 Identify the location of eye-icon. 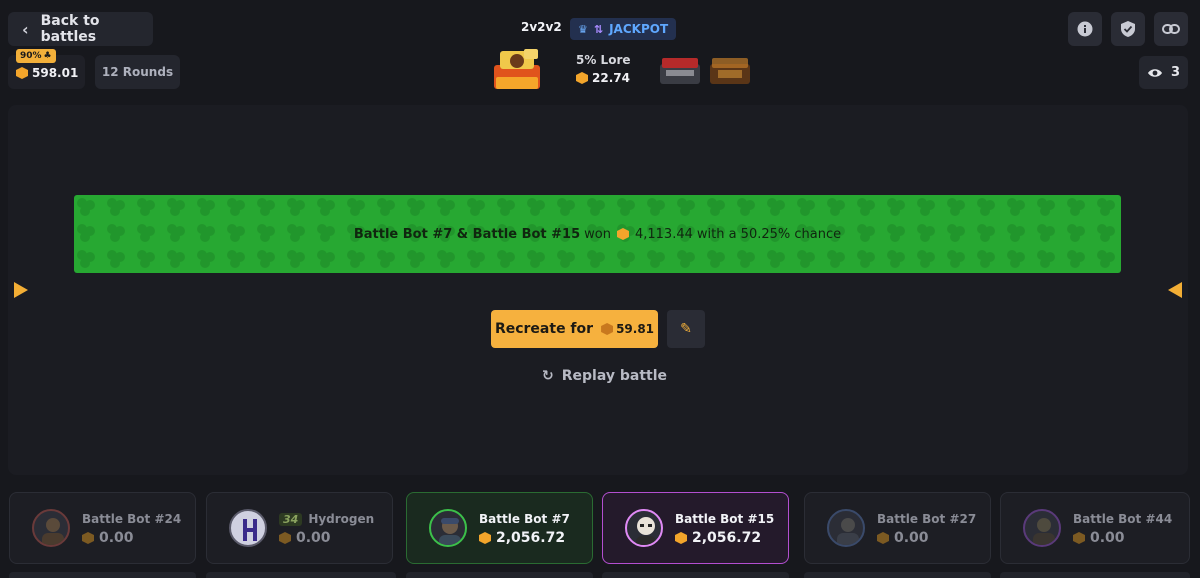
(1154, 72).